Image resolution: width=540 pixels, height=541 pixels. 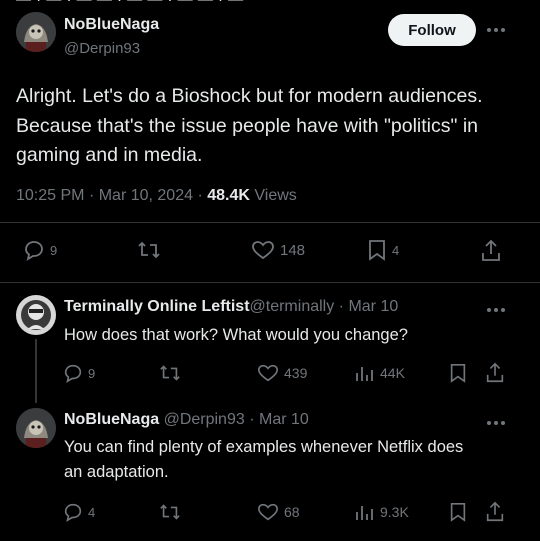 What do you see at coordinates (228, 195) in the screenshot?
I see `views-count: 48.4K` at bounding box center [228, 195].